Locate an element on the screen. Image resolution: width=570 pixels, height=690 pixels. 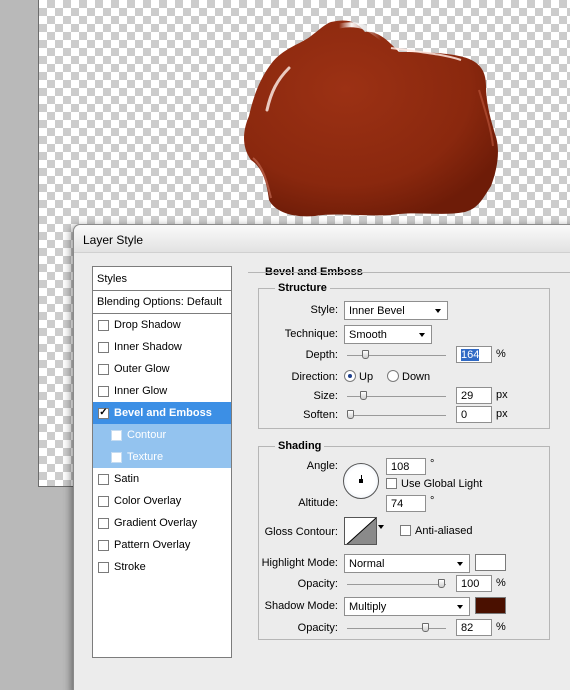
style-item-label: Bevel and Emboss is located at coordinates (163, 413).